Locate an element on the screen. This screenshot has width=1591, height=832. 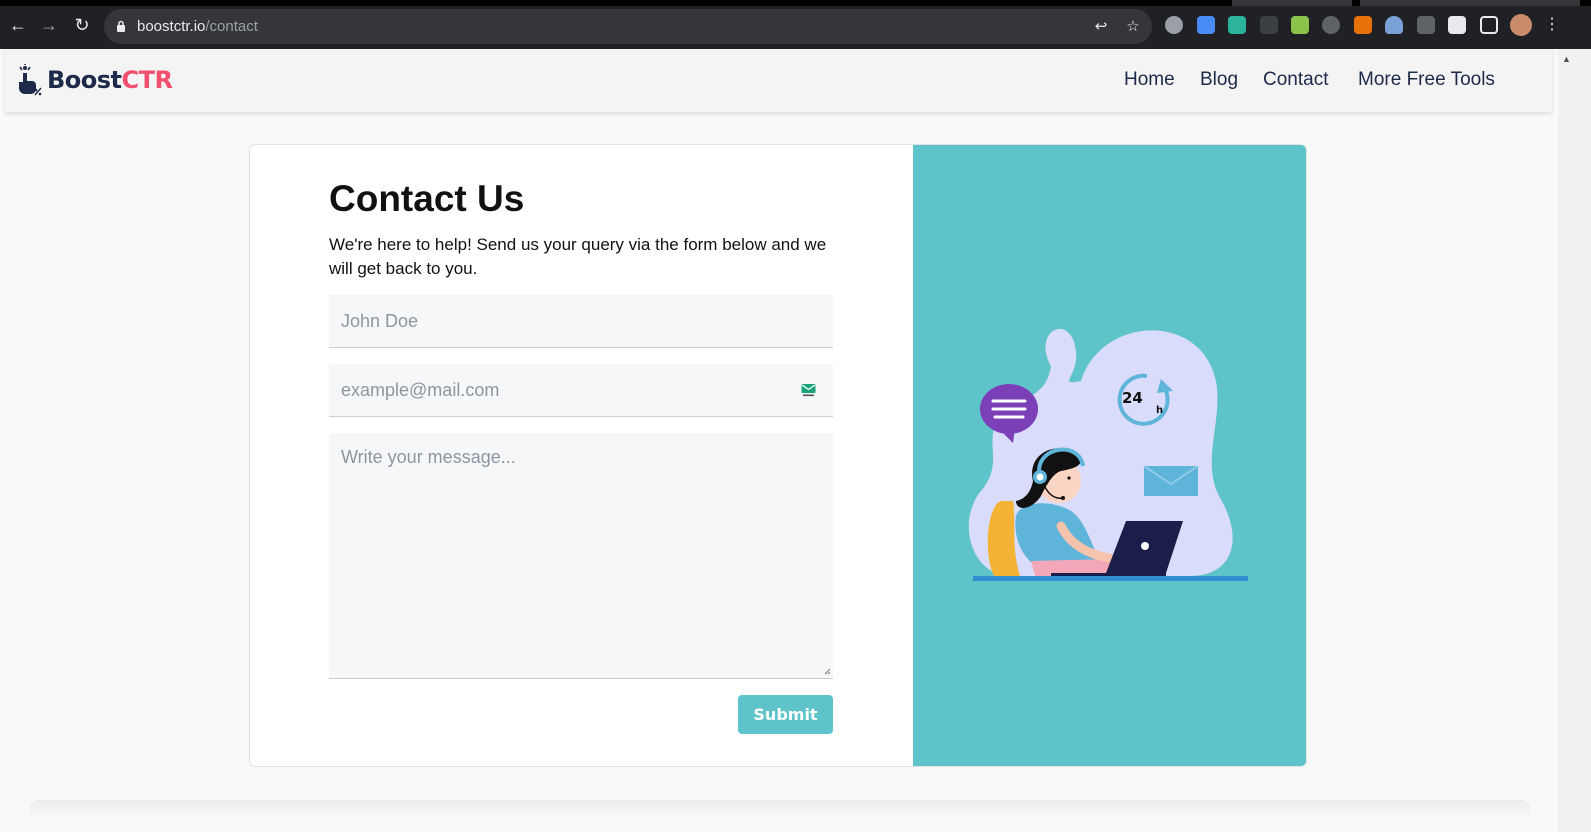
email-input is located at coordinates (581, 390).